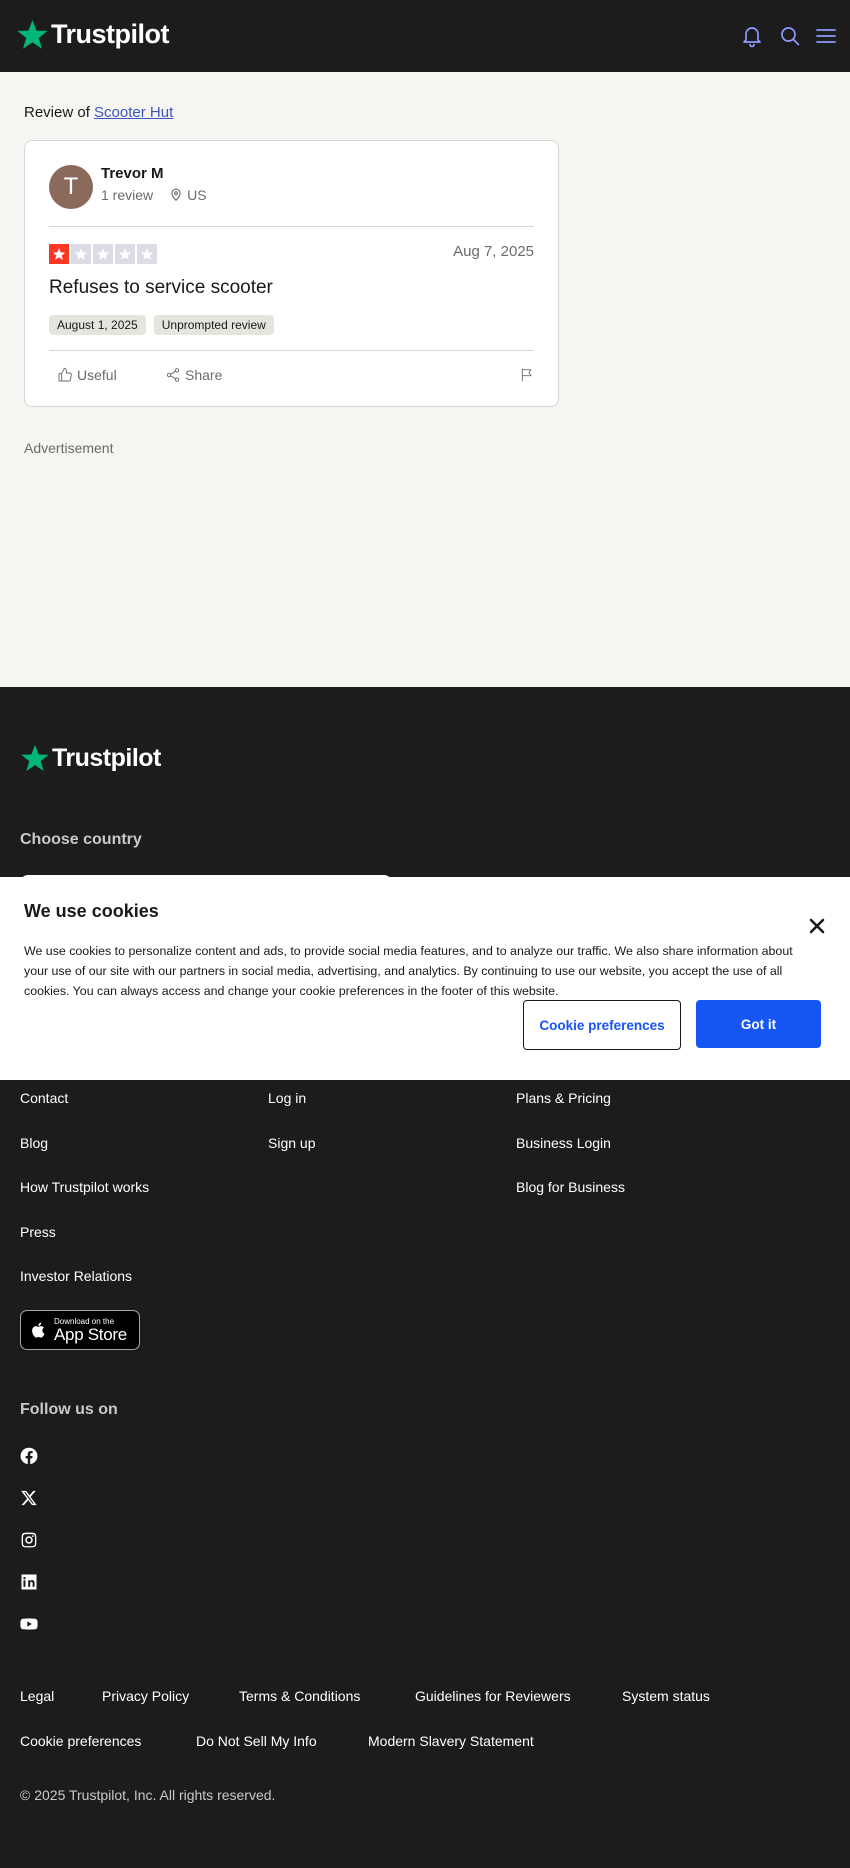 The height and width of the screenshot is (1868, 850). I want to click on report-button, so click(529, 375).